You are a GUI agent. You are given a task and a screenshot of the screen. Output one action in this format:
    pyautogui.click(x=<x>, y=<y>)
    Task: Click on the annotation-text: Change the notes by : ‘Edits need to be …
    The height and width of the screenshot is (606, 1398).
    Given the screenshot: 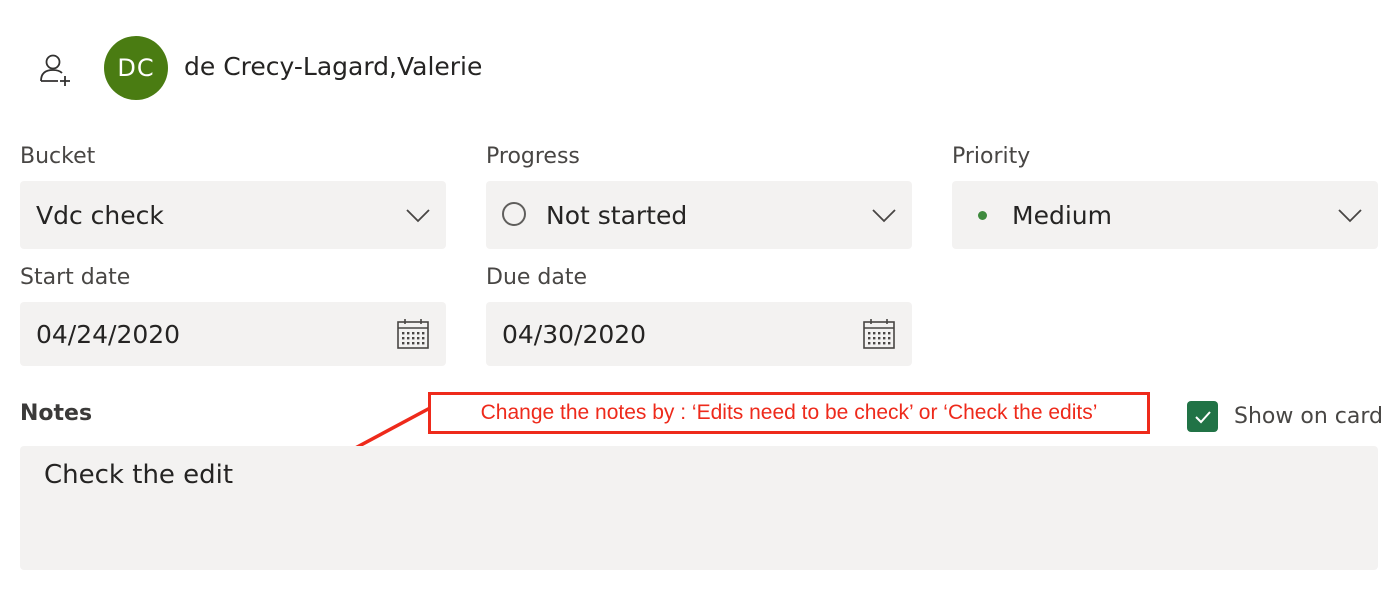 What is the action you would take?
    pyautogui.click(x=789, y=412)
    